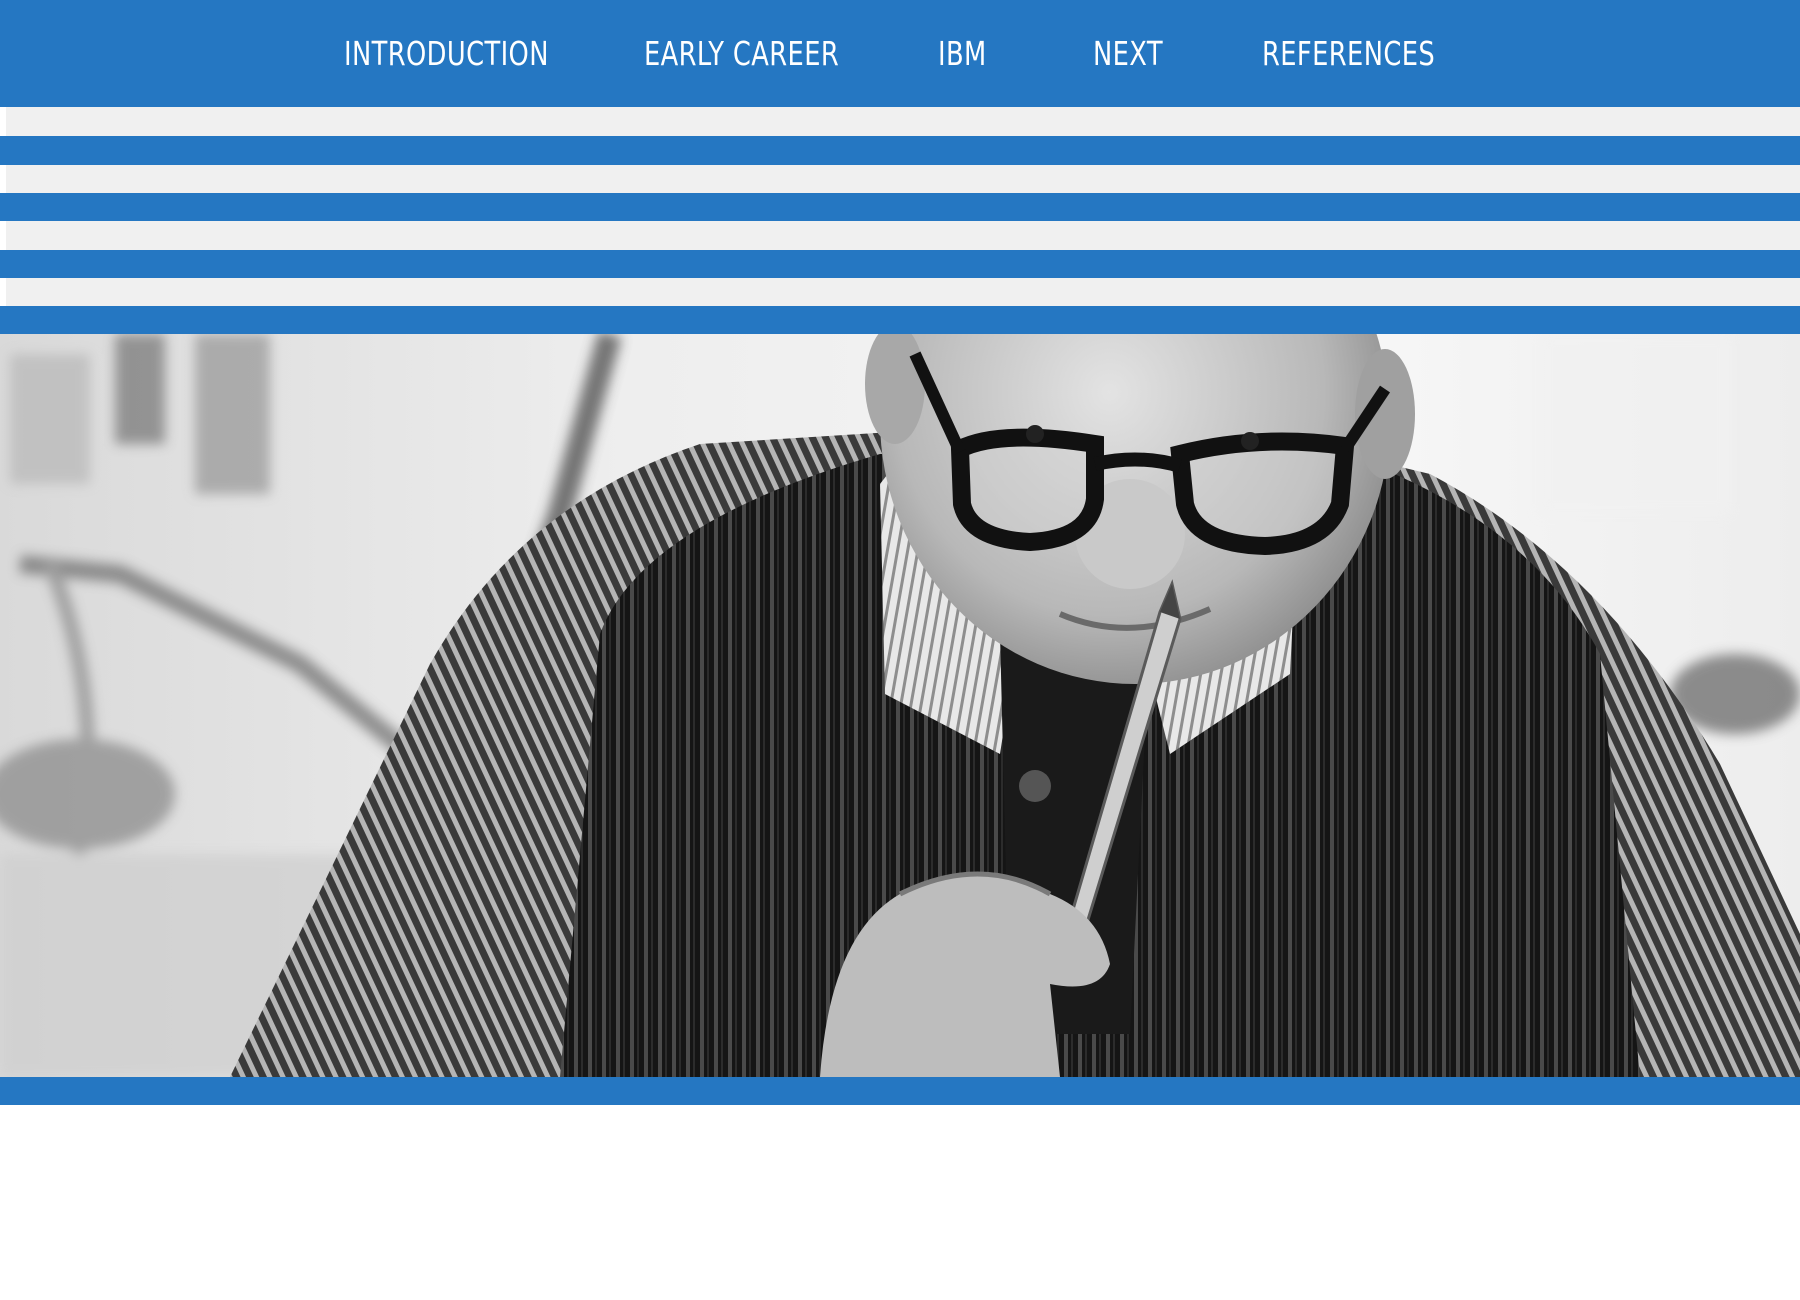 The height and width of the screenshot is (1300, 1800). Describe the element at coordinates (900, 1091) in the screenshot. I see `bottom-accent-bar` at that location.